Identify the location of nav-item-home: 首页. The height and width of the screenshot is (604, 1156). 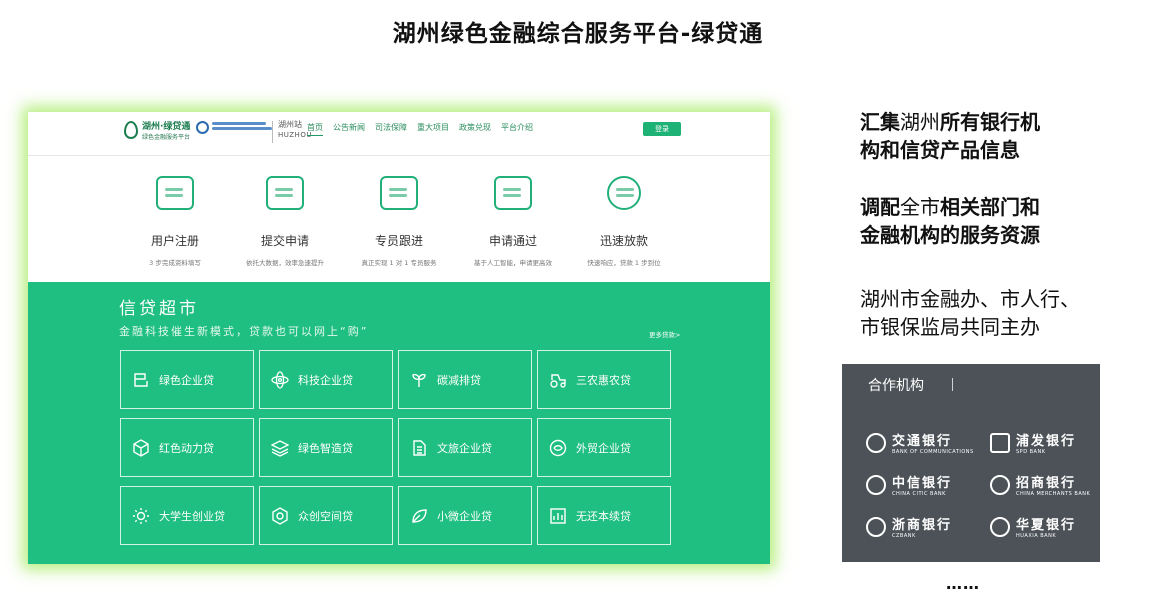
(315, 129).